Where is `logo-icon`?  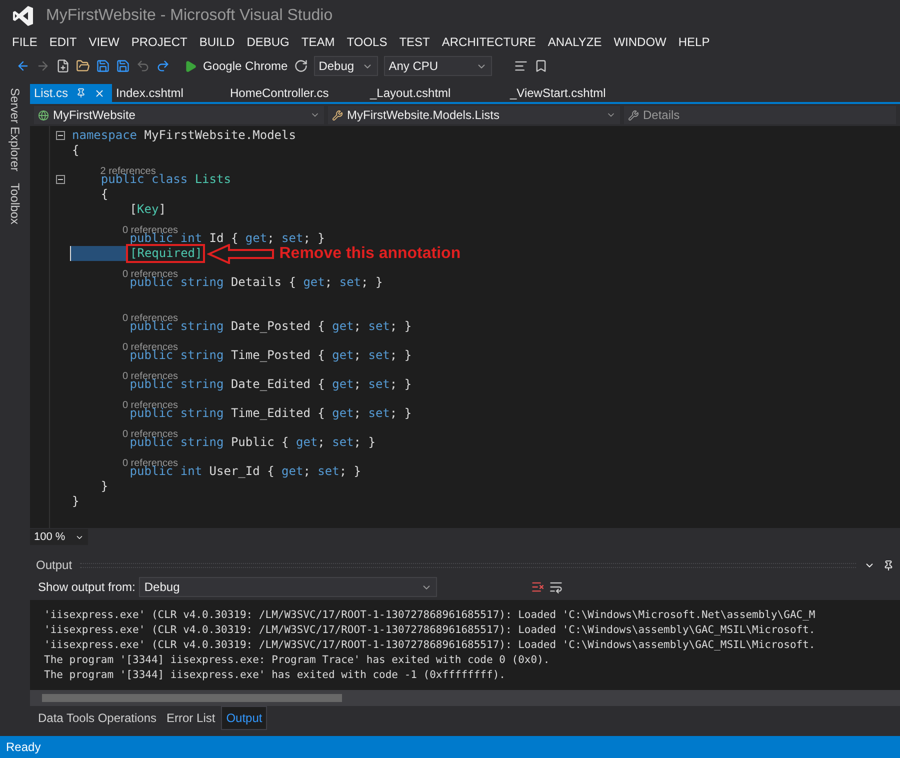
logo-icon is located at coordinates (23, 16).